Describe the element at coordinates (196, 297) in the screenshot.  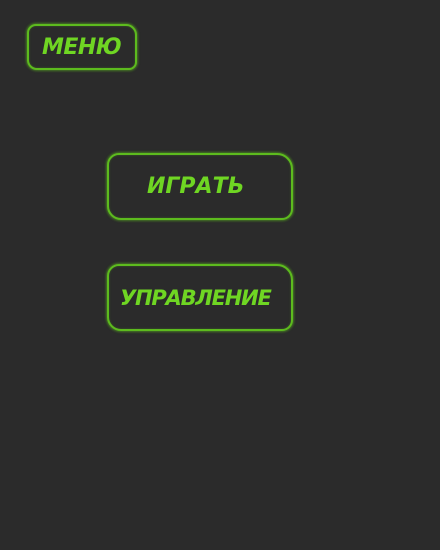
I see `controls-button-label: УПРАВЛЕНИЕ` at that location.